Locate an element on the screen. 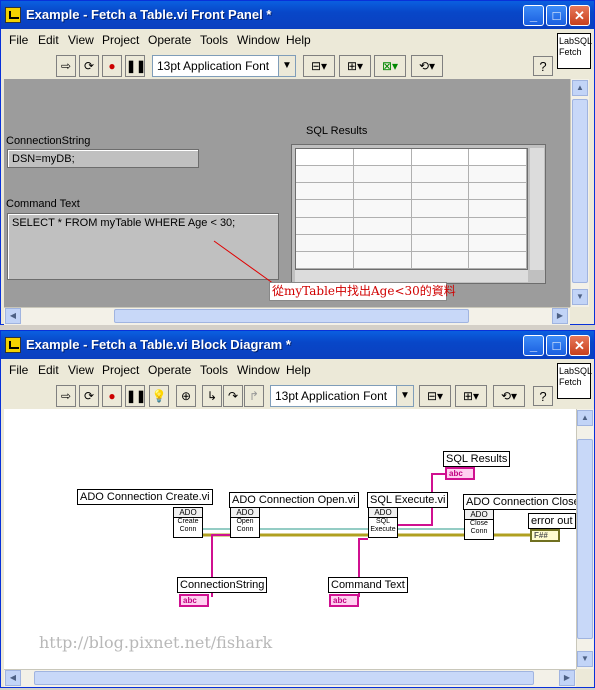 This screenshot has width=595, height=690. block-diagram-horizontal-scrollbar: ◀ ▶ is located at coordinates (290, 678).